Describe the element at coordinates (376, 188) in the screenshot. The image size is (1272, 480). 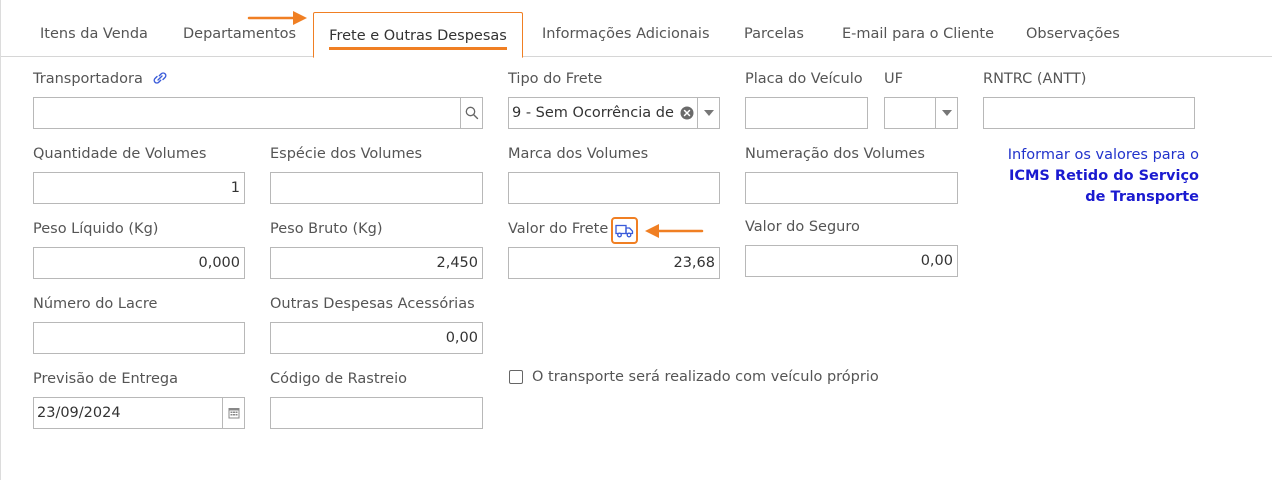
I see `especie-input` at that location.